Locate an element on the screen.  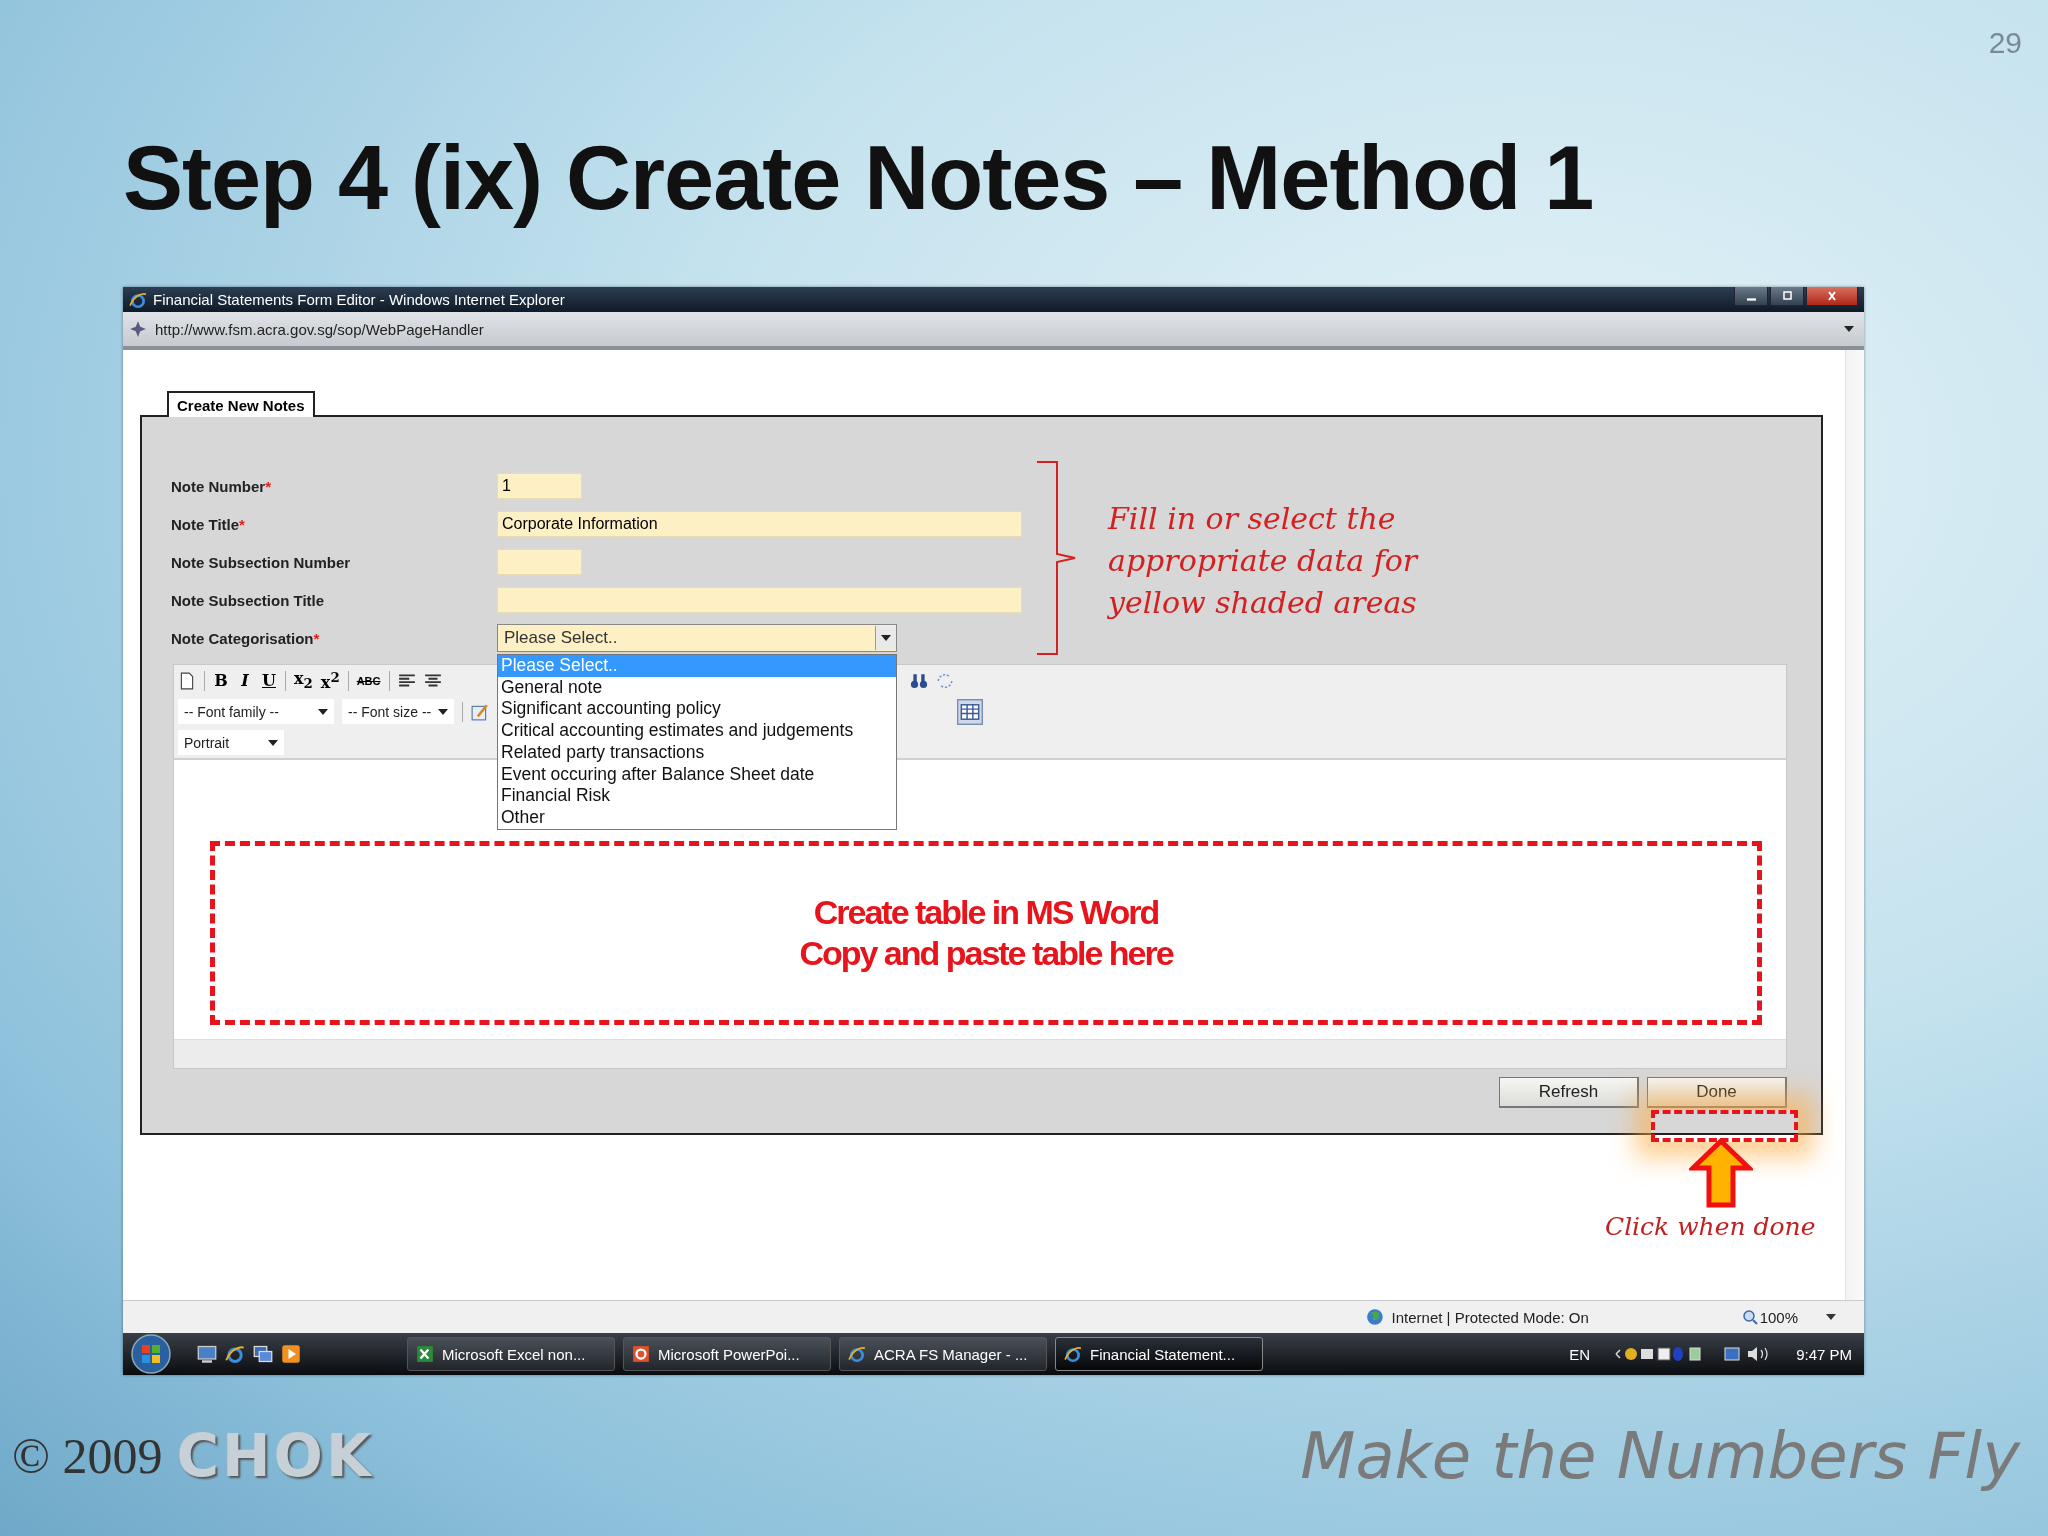
format-button: ABC is located at coordinates (368, 680).